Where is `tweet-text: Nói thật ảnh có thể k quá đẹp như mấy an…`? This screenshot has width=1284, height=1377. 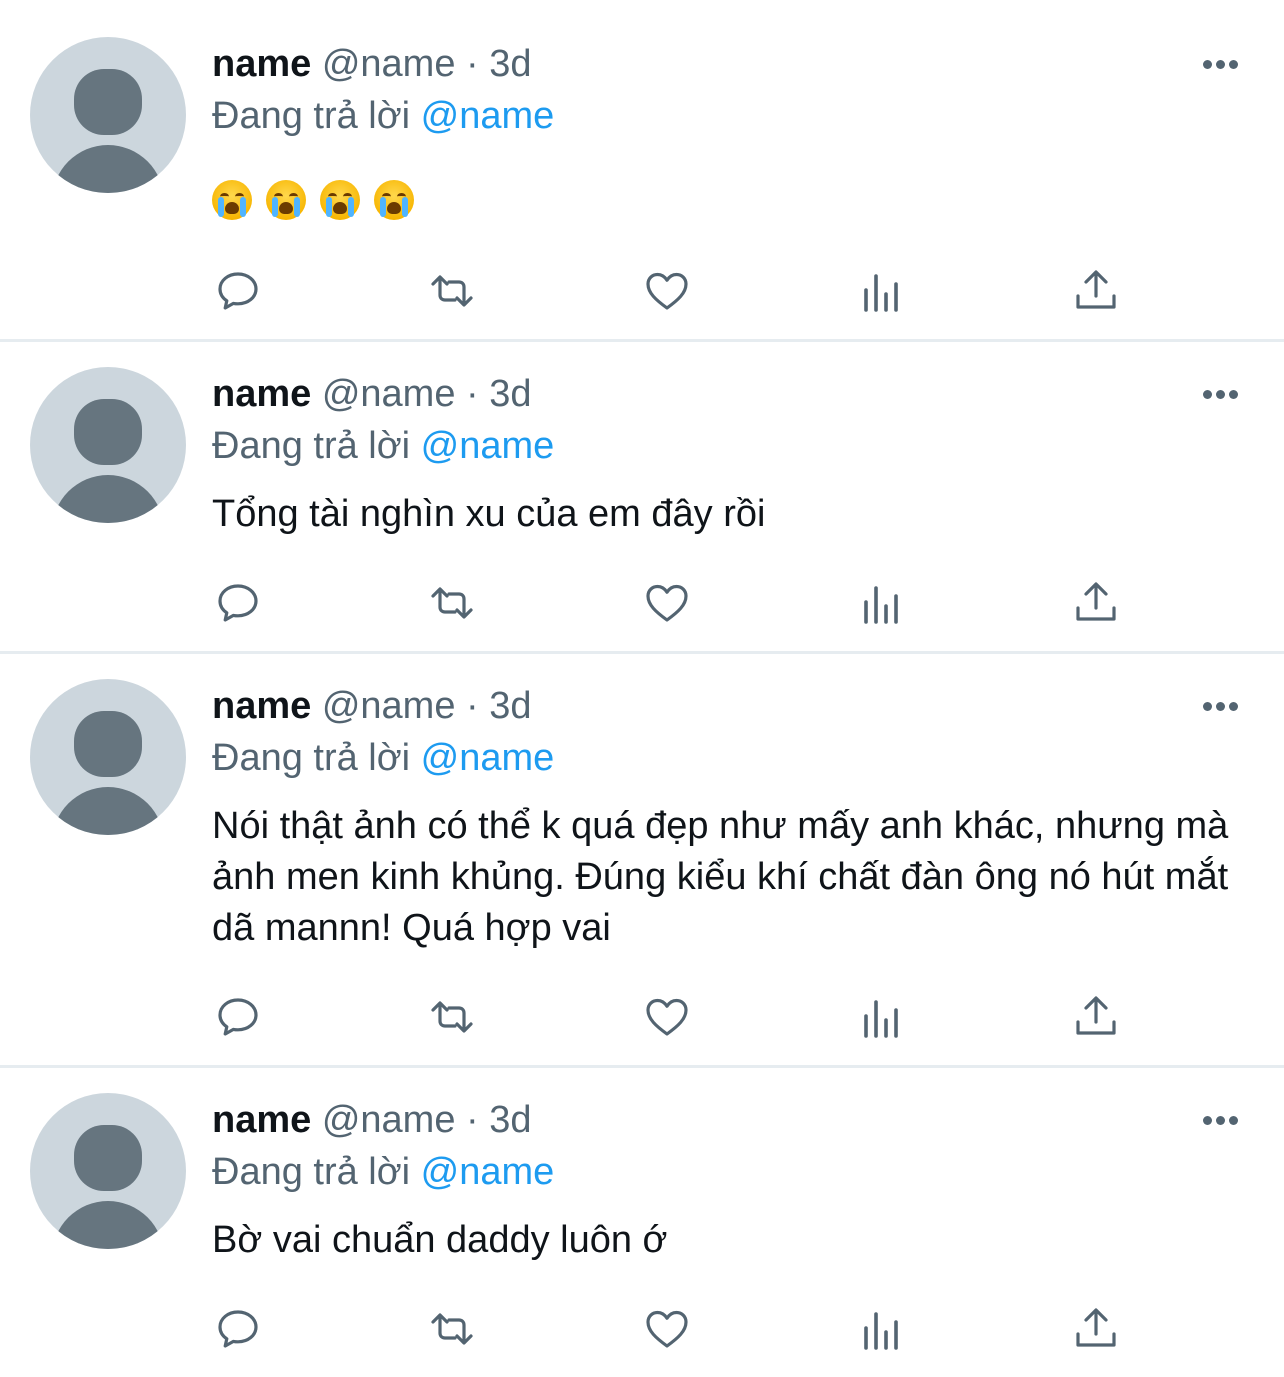 tweet-text: Nói thật ảnh có thể k quá đẹp như mấy an… is located at coordinates (720, 877).